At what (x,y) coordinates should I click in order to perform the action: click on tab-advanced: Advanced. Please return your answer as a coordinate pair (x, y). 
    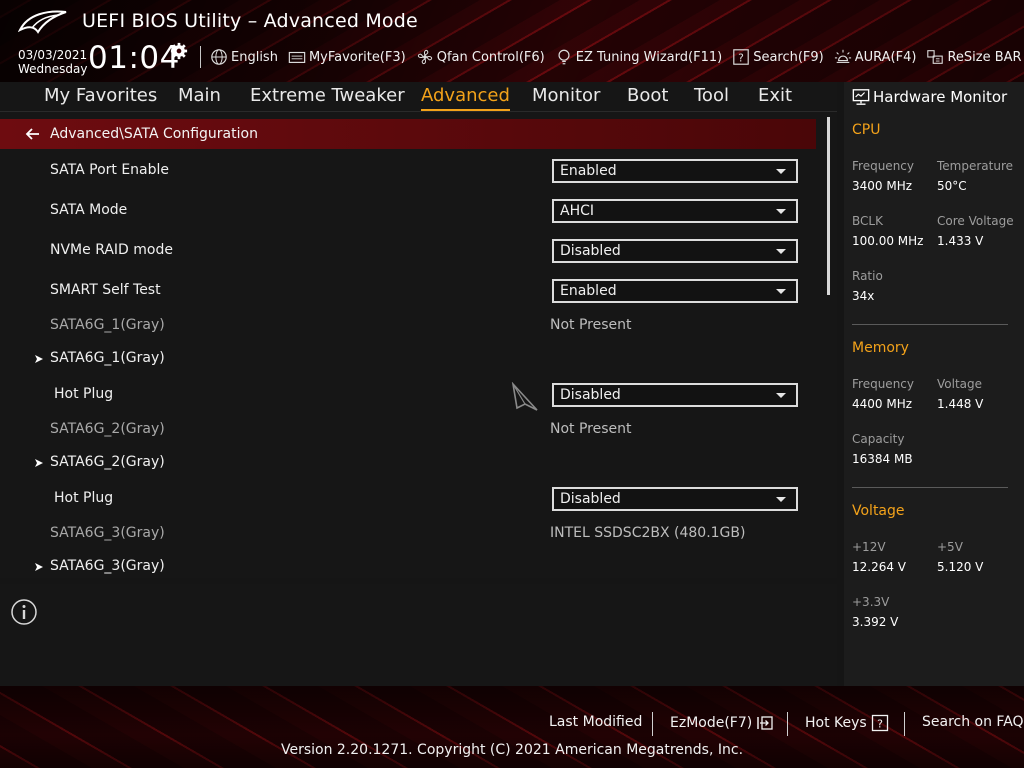
    Looking at the image, I should click on (465, 98).